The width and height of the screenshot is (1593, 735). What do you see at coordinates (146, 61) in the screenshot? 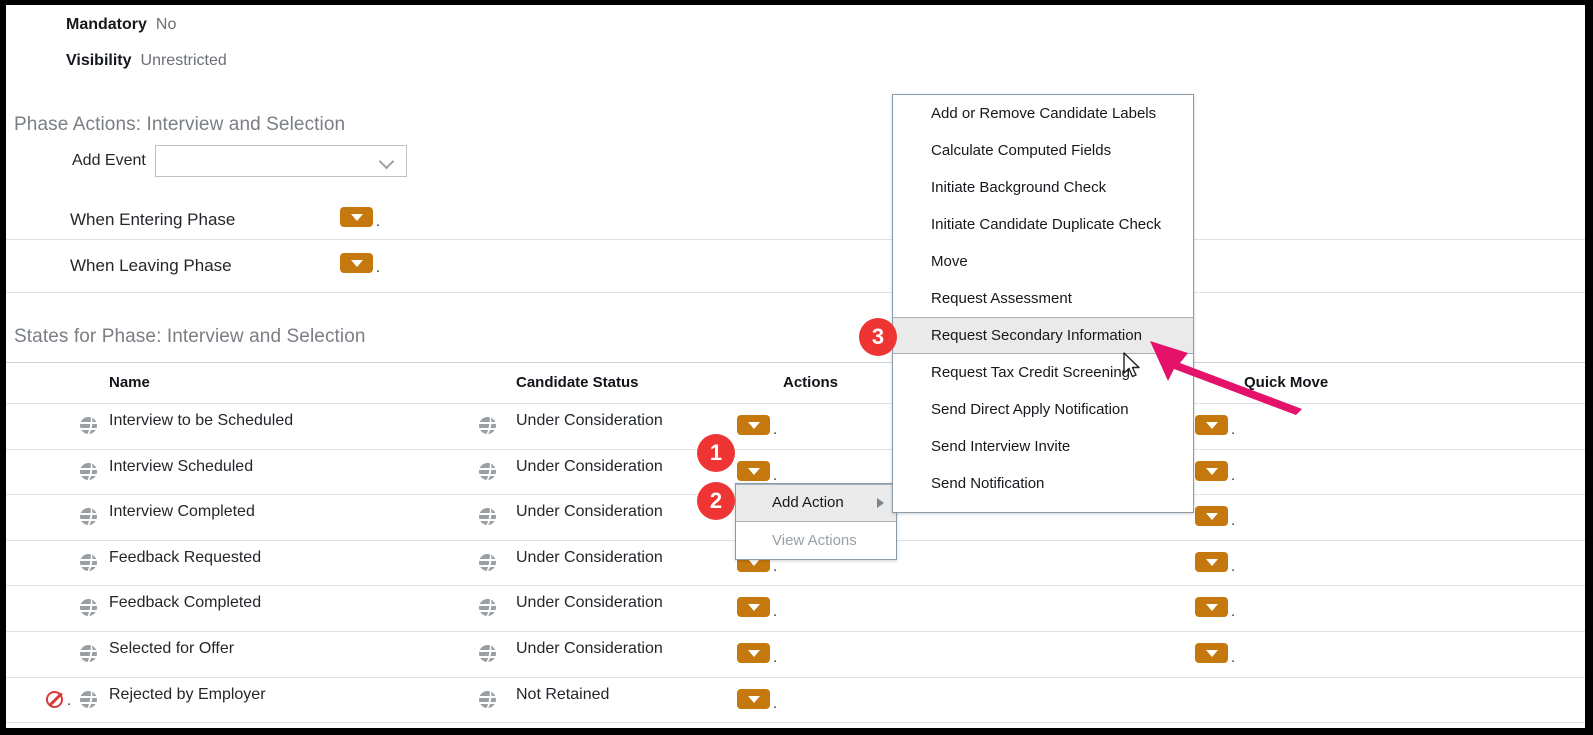
I see `property-visibility: Visibility Unrestricted` at bounding box center [146, 61].